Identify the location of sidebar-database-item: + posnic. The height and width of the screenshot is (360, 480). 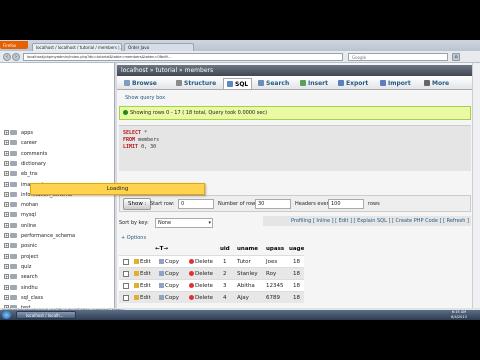
(20, 246).